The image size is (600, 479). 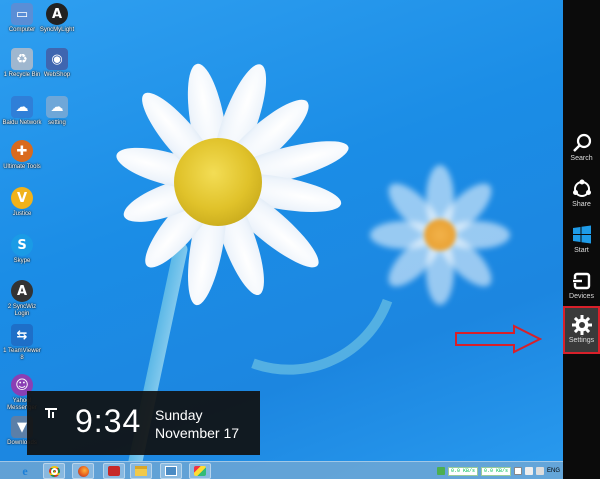 I want to click on clock-day: Sunday, so click(x=179, y=415).